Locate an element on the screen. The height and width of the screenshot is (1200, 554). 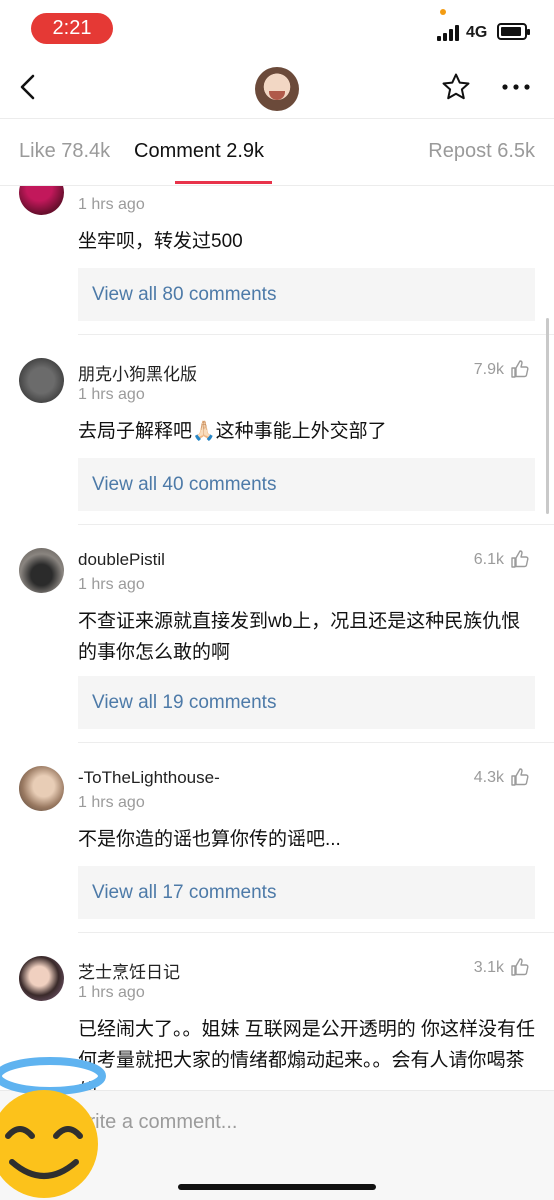
comment-like-count: 7.9k is located at coordinates (488, 369).